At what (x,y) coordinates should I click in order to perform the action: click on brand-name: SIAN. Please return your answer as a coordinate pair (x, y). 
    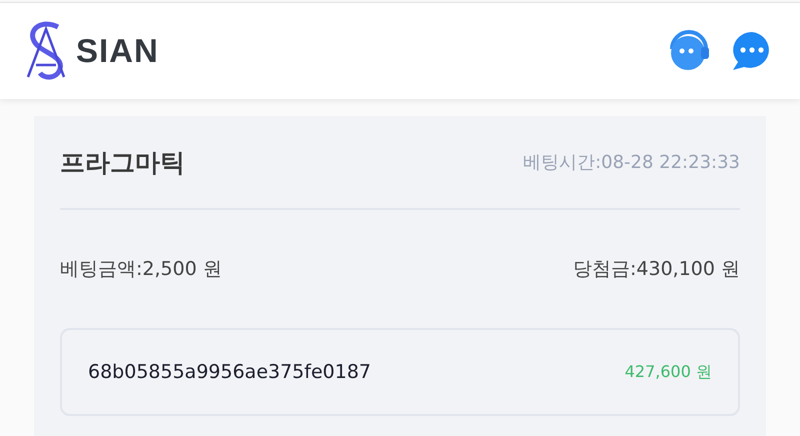
    Looking at the image, I should click on (117, 51).